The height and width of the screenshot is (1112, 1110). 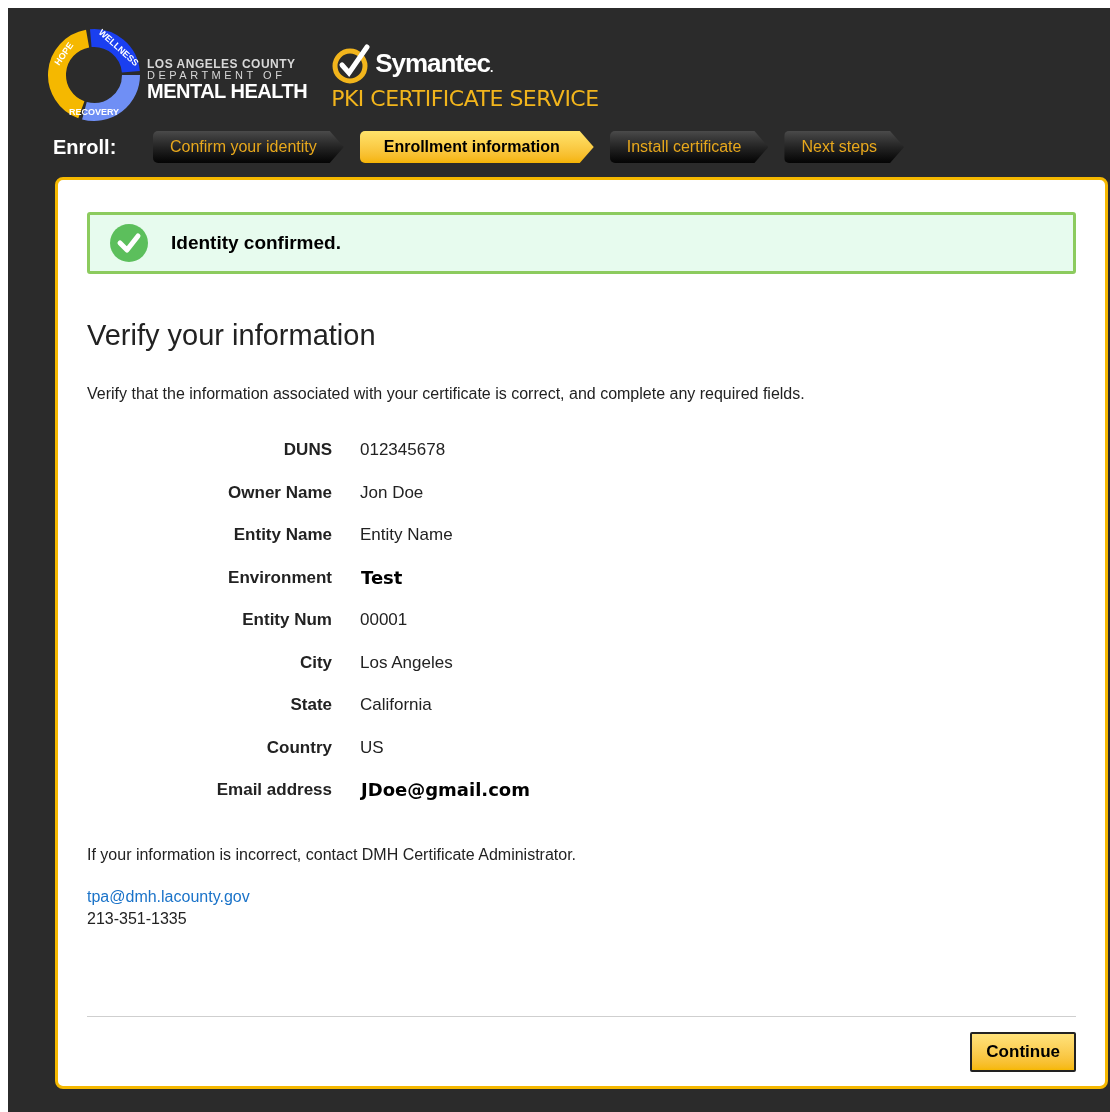 What do you see at coordinates (689, 147) in the screenshot?
I see `step-tab: Install certificate` at bounding box center [689, 147].